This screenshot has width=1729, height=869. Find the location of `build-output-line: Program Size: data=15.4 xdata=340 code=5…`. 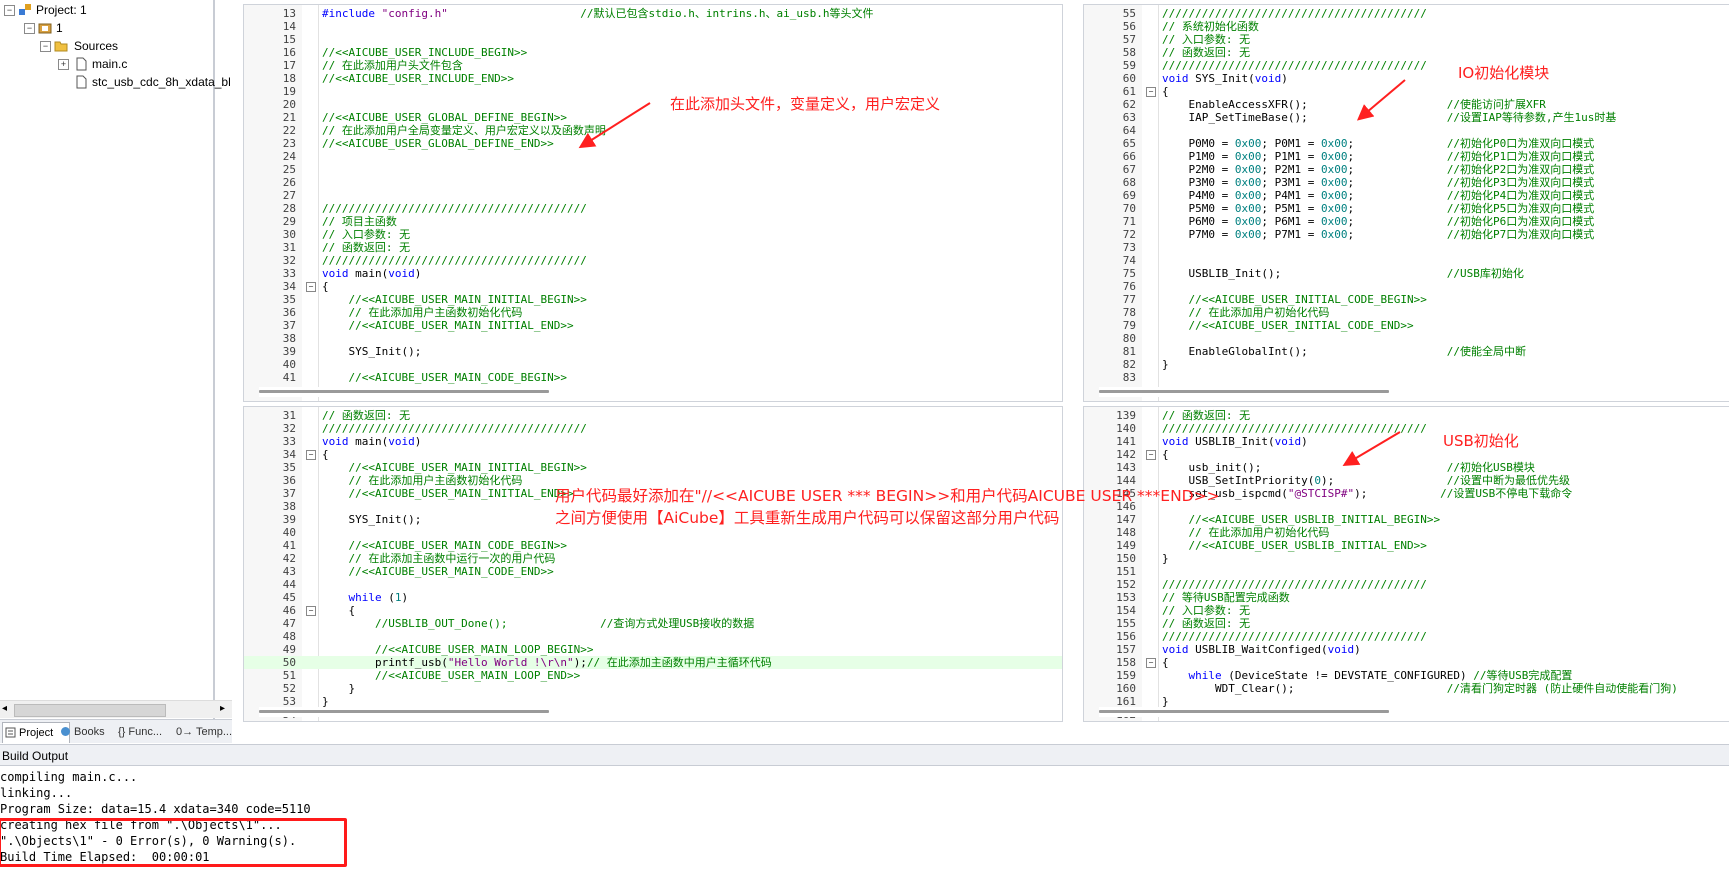

build-output-line: Program Size: data=15.4 xdata=340 code=5… is located at coordinates (155, 809).